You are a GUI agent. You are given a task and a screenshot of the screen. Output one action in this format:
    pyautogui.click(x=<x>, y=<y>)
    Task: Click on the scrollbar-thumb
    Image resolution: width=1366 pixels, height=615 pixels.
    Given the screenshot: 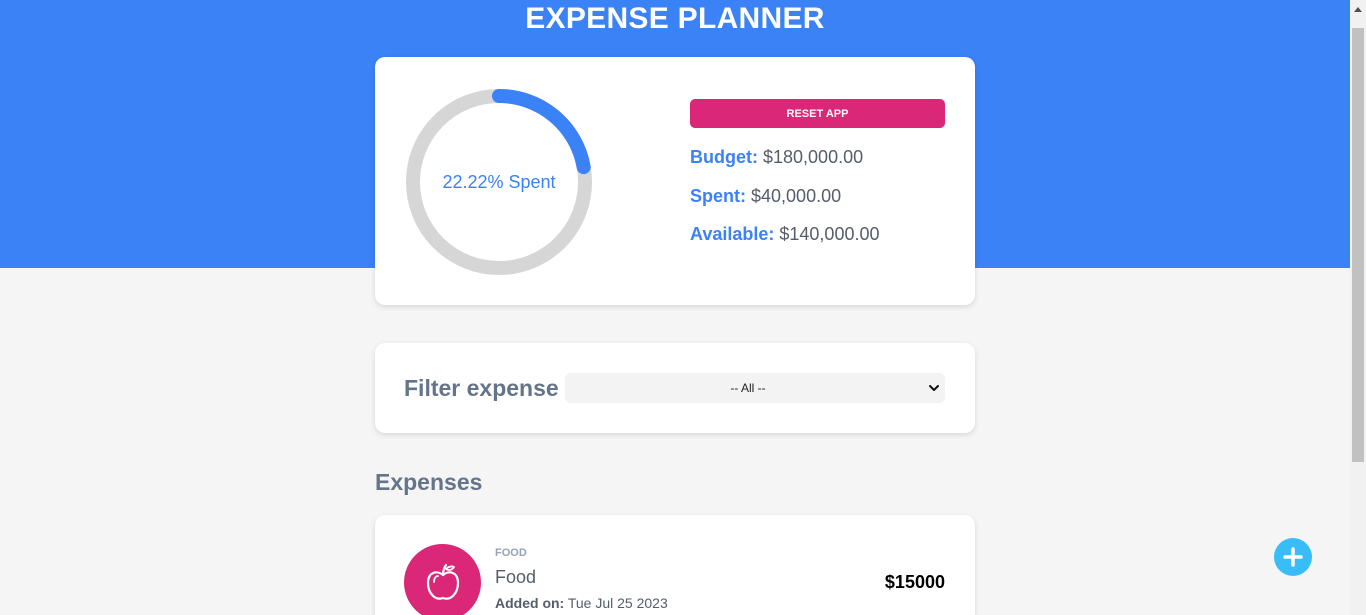 What is the action you would take?
    pyautogui.click(x=1358, y=245)
    